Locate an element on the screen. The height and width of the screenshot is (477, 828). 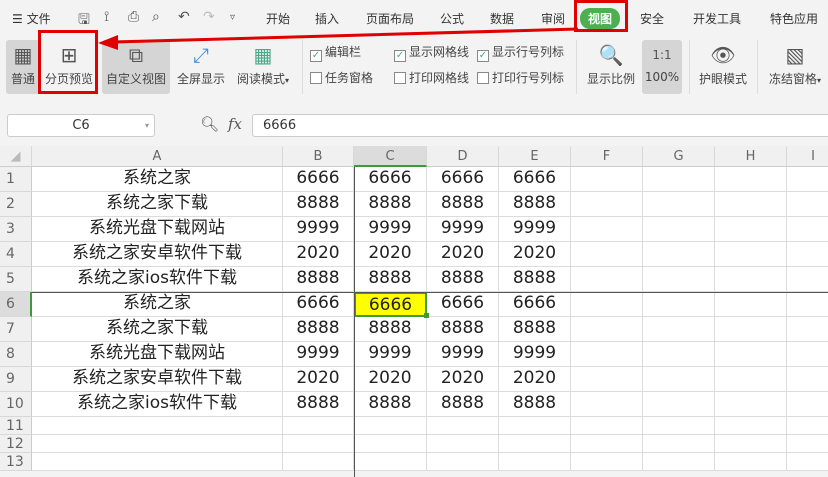
cell-I6 is located at coordinates (807, 304).